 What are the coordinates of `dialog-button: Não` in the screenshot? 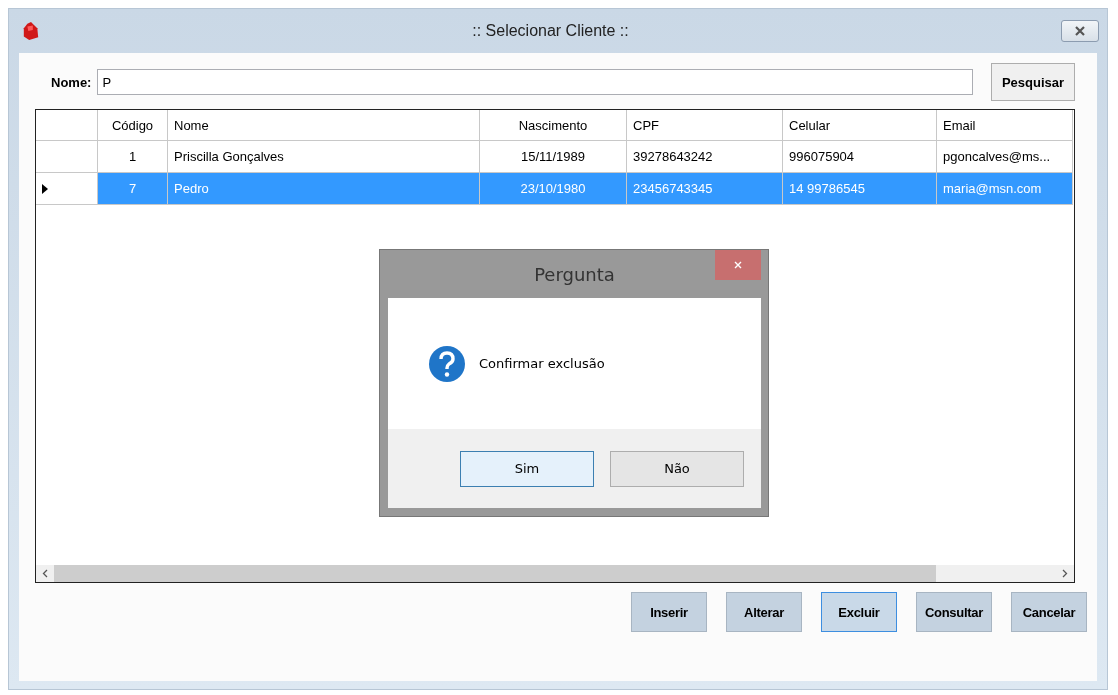 It's located at (677, 468).